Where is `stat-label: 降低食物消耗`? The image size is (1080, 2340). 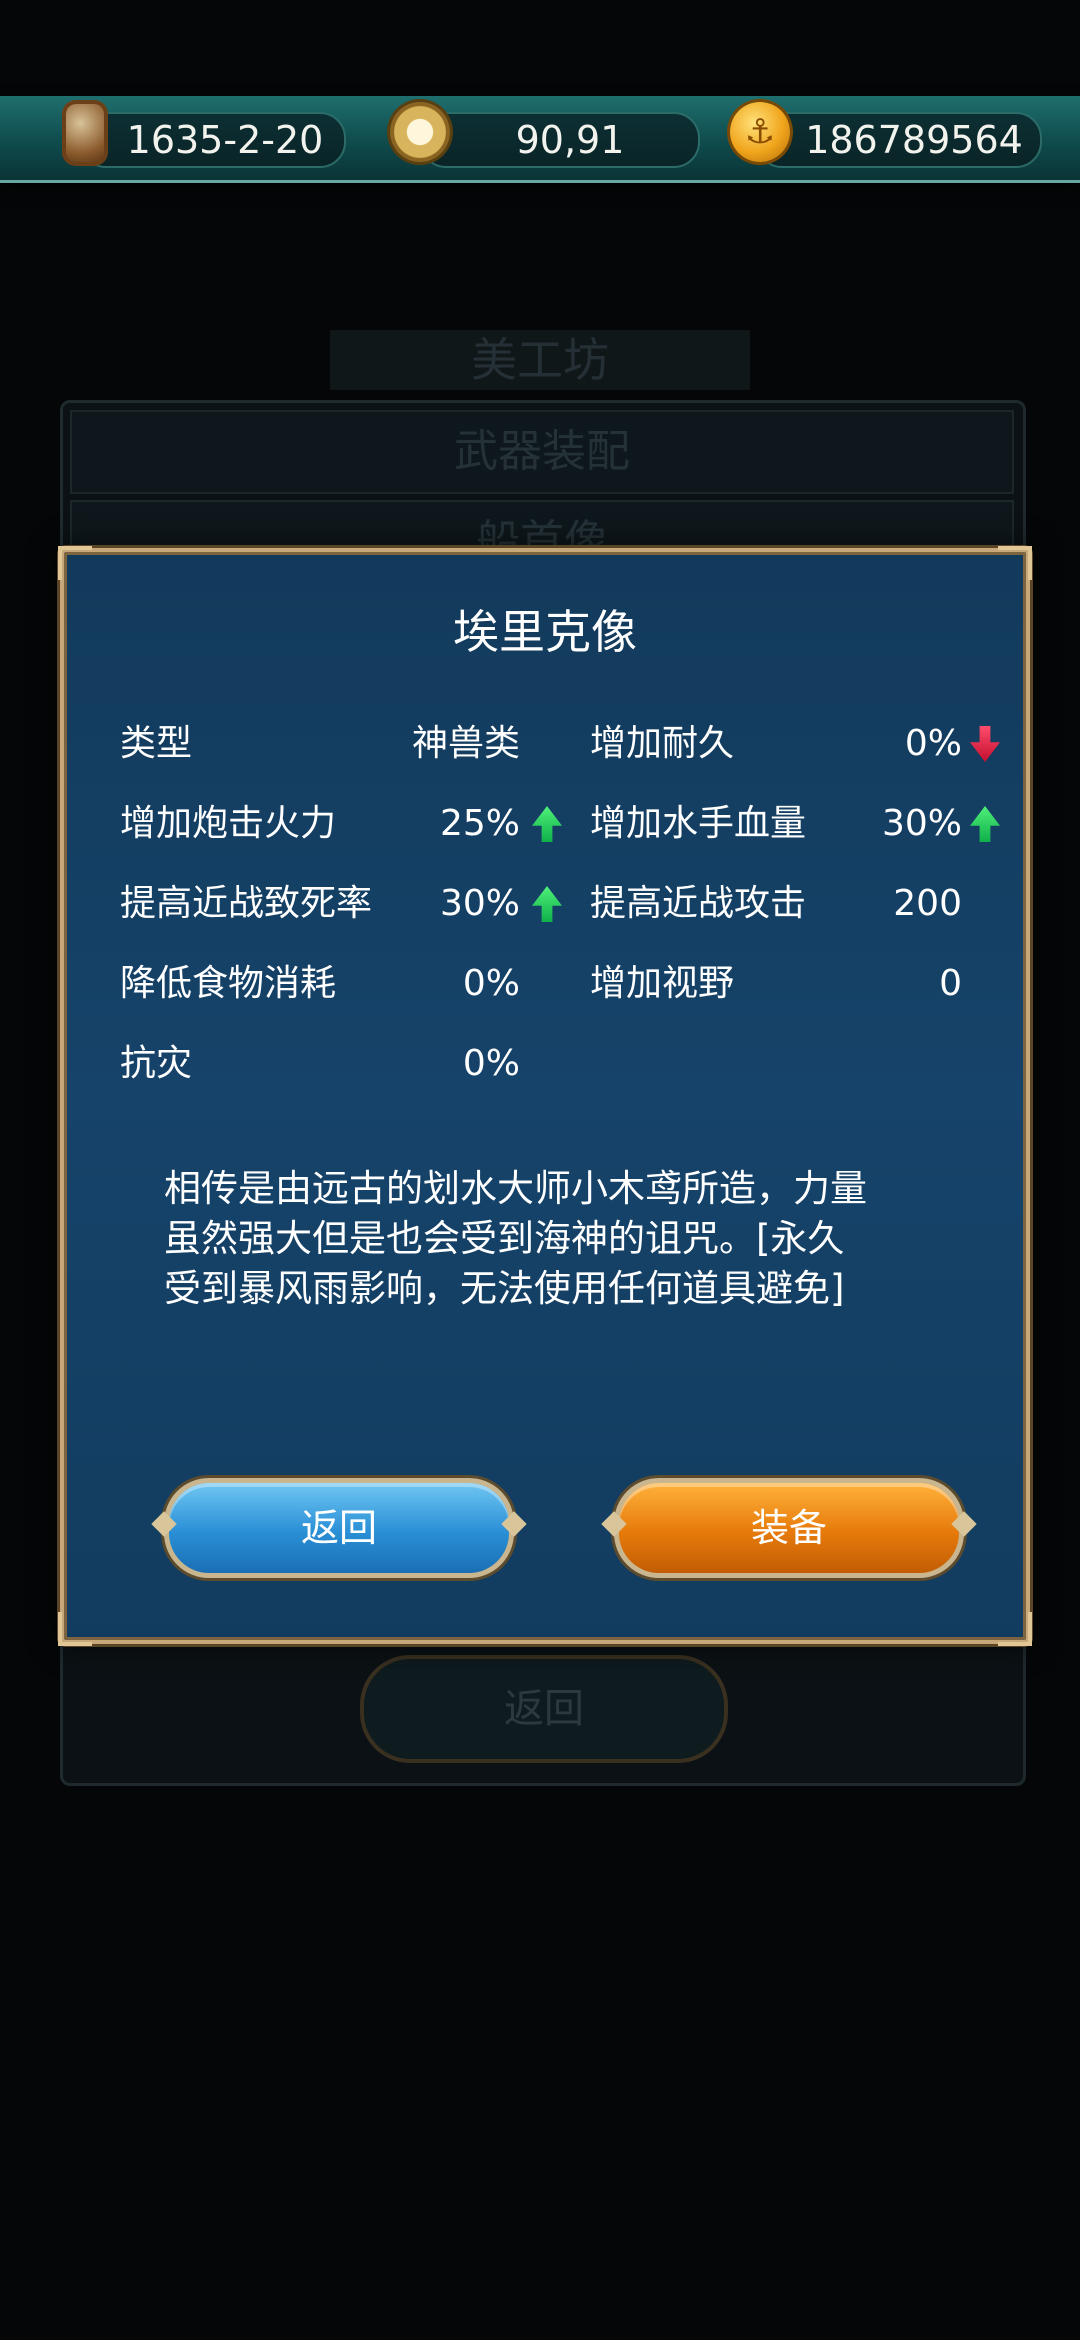 stat-label: 降低食物消耗 is located at coordinates (228, 983).